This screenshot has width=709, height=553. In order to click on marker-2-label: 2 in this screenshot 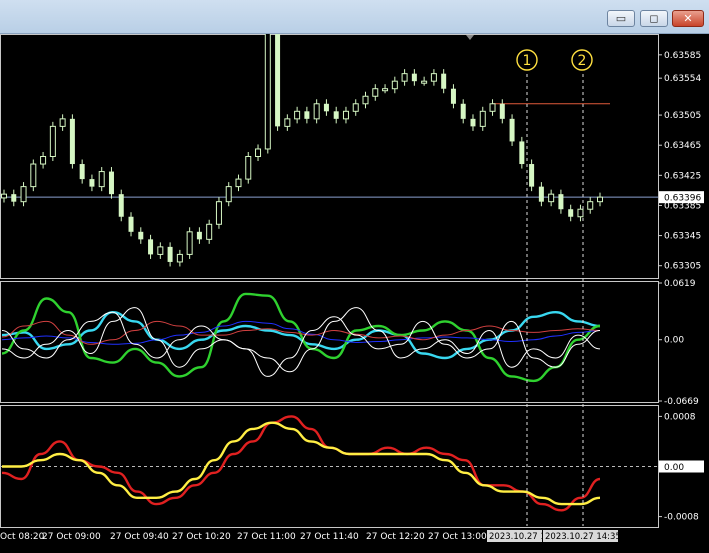, I will do `click(582, 61)`.